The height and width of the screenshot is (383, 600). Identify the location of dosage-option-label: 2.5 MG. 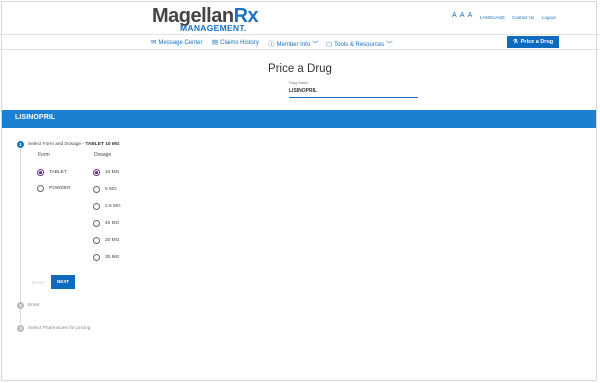
(113, 206).